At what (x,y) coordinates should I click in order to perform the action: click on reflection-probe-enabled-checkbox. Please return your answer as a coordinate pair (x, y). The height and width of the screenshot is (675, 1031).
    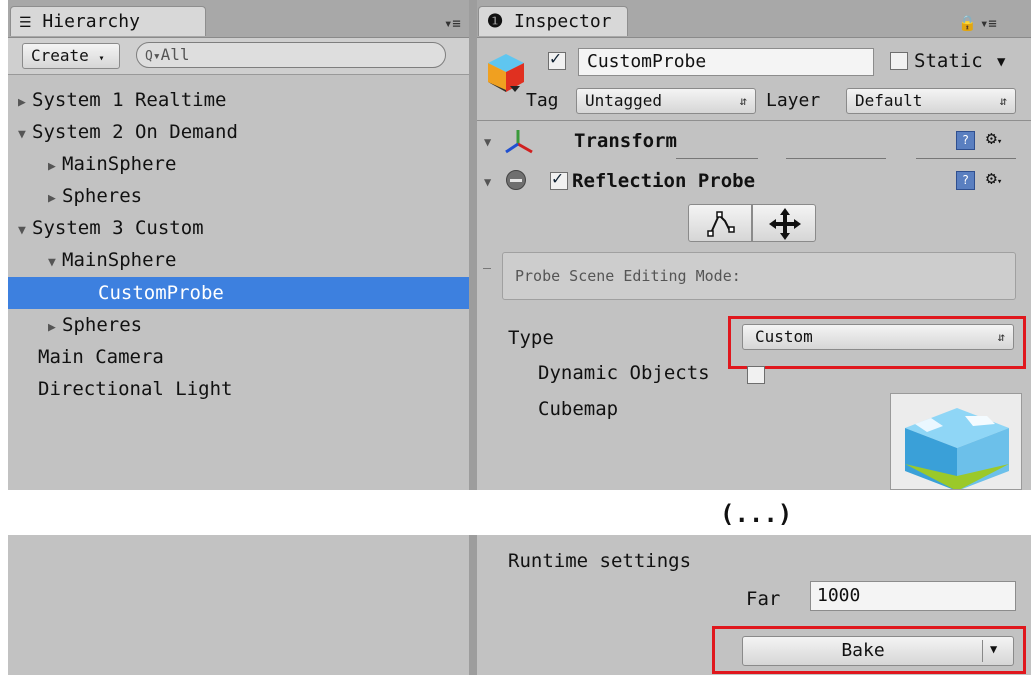
    Looking at the image, I should click on (559, 179).